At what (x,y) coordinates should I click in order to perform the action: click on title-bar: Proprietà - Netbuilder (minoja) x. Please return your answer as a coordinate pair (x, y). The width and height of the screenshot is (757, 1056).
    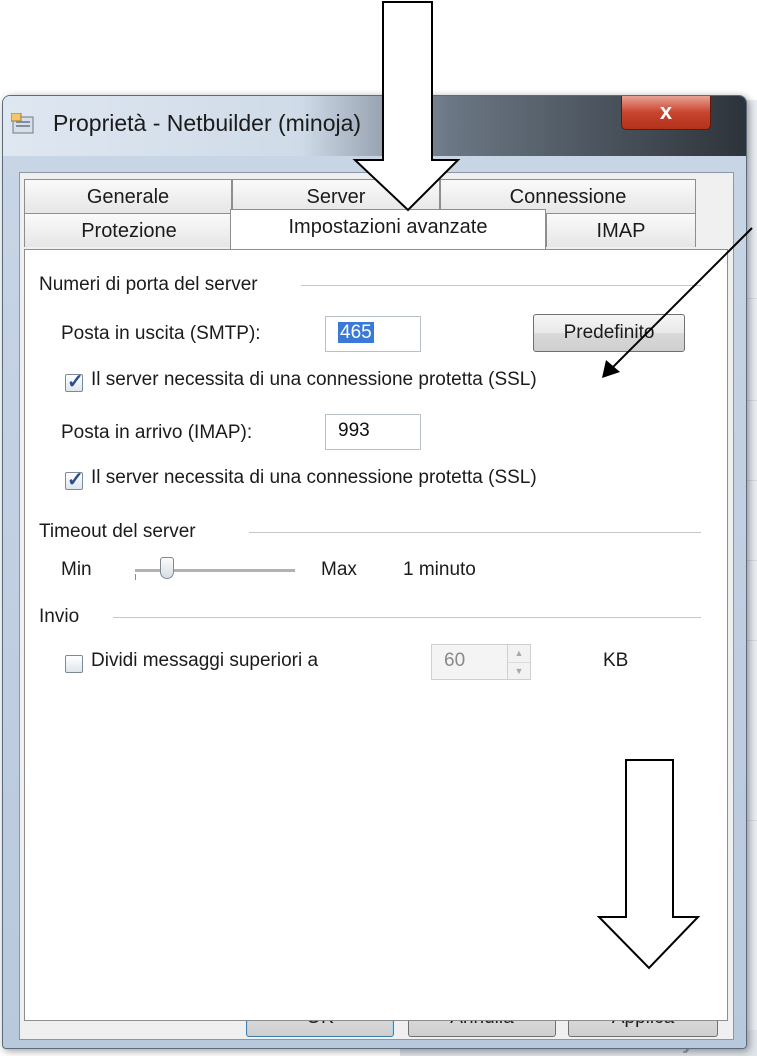
    Looking at the image, I should click on (374, 126).